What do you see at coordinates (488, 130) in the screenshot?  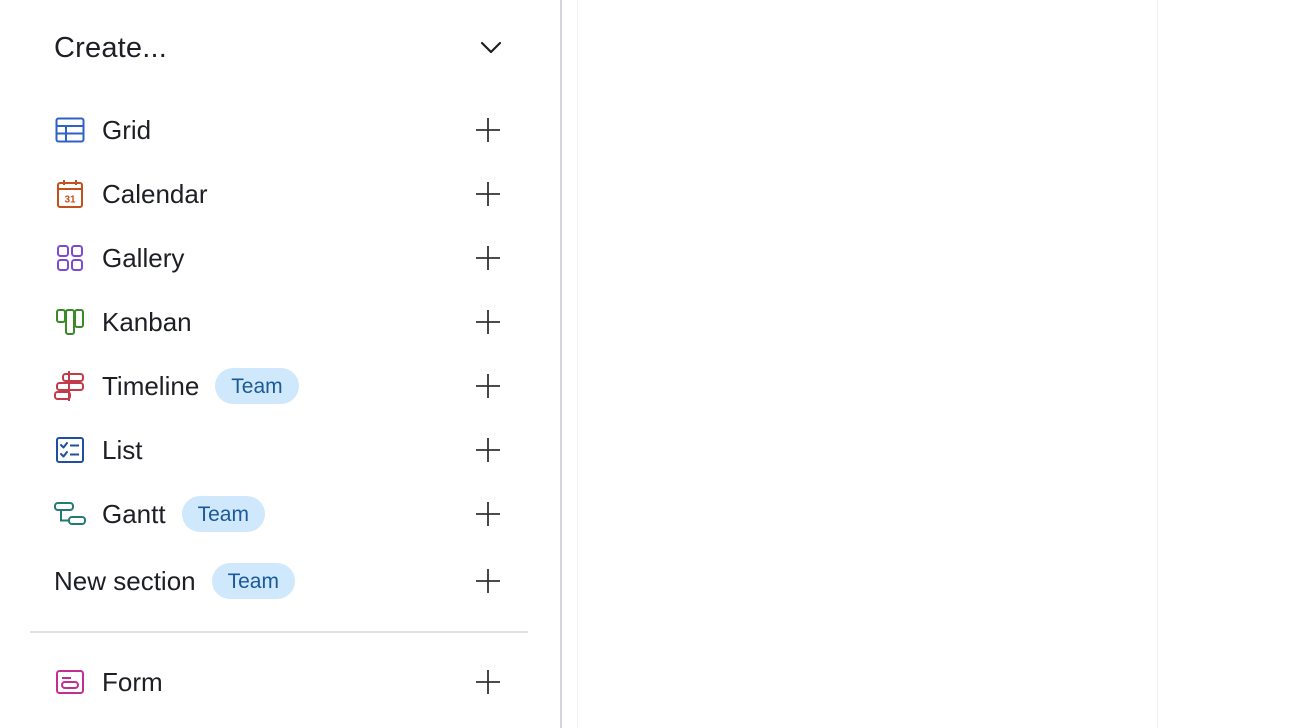 I see `add-grid-button` at bounding box center [488, 130].